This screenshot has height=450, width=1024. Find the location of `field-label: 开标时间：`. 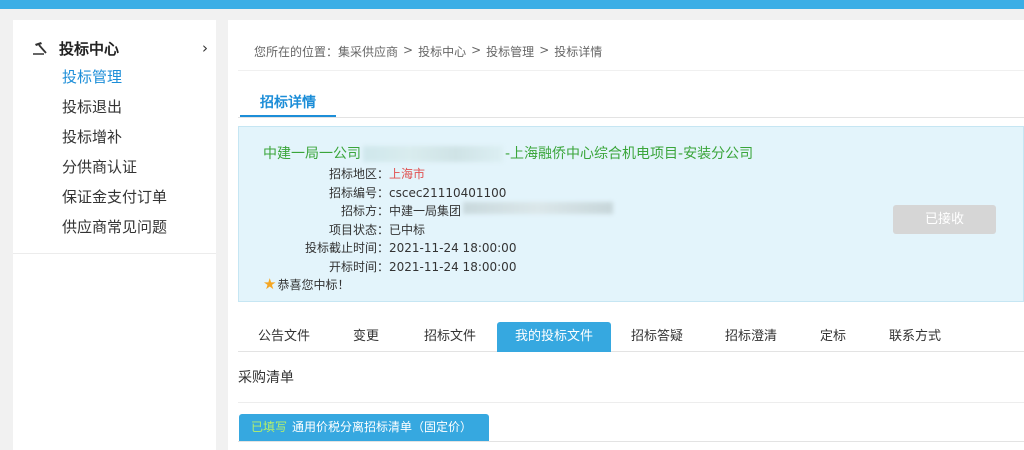

field-label: 开标时间： is located at coordinates (358, 266).